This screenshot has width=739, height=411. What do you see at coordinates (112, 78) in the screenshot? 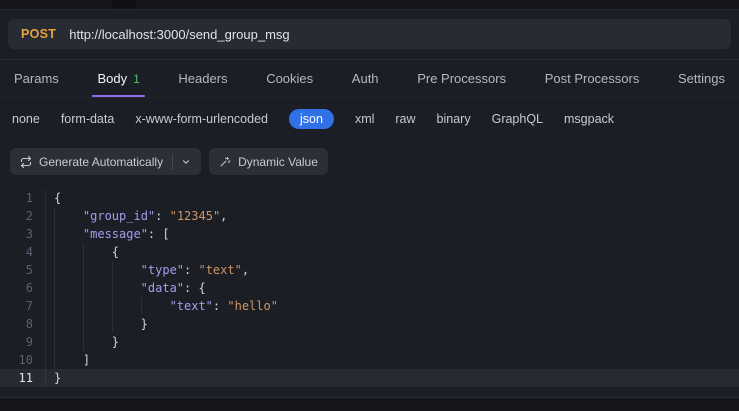
I see `tab-label: Body` at bounding box center [112, 78].